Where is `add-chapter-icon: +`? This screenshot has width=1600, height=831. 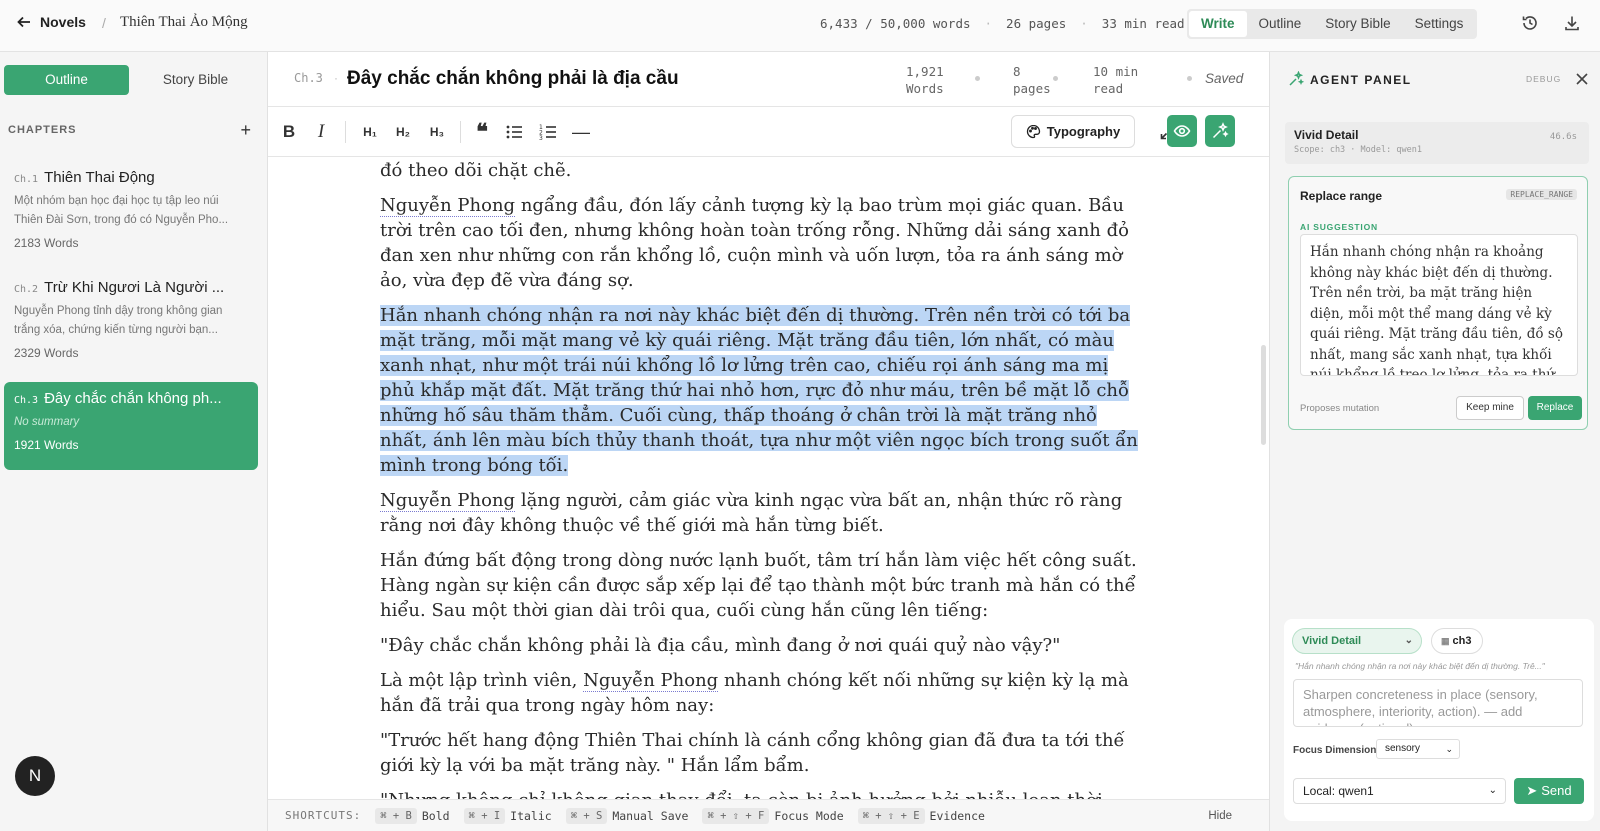
add-chapter-icon: + is located at coordinates (246, 130).